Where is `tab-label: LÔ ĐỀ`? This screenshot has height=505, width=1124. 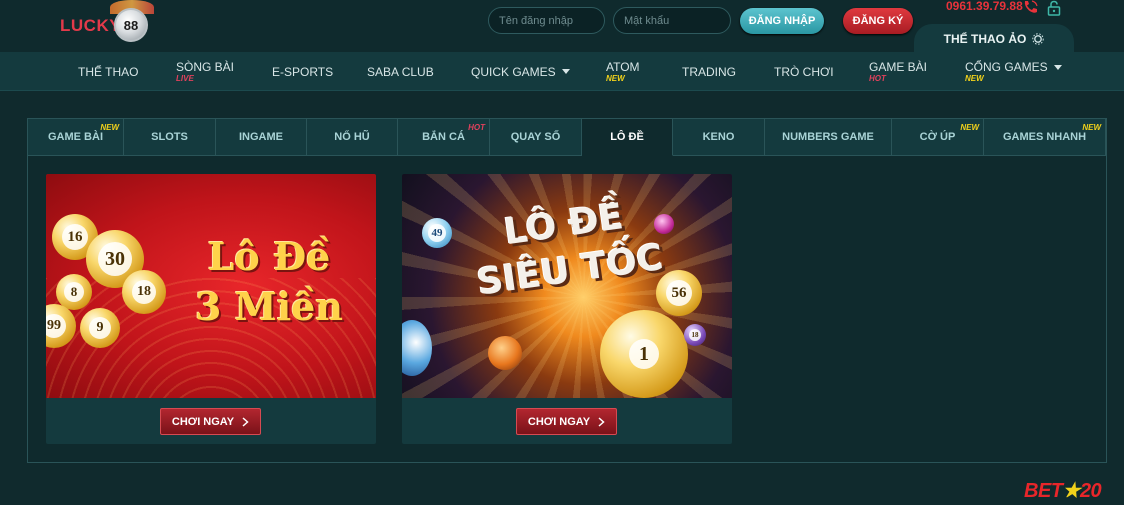 tab-label: LÔ ĐỀ is located at coordinates (627, 137).